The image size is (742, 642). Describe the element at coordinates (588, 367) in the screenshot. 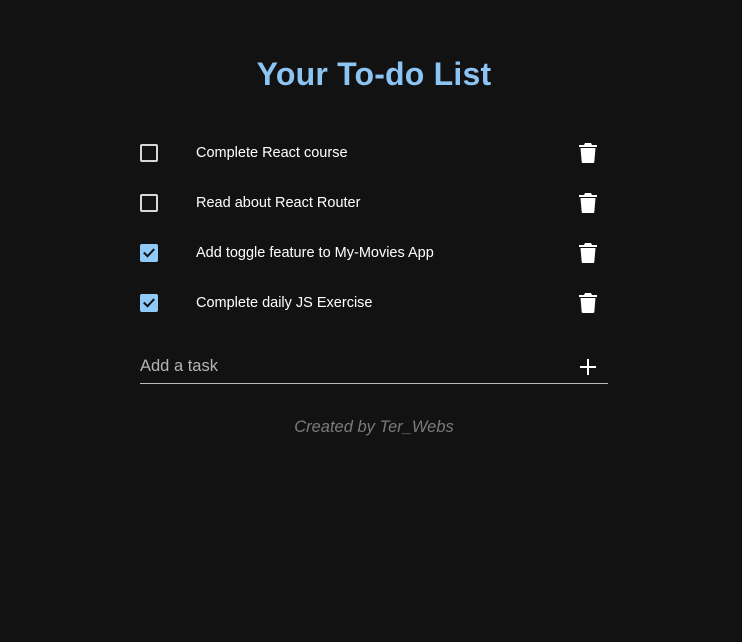

I see `plus-icon` at that location.